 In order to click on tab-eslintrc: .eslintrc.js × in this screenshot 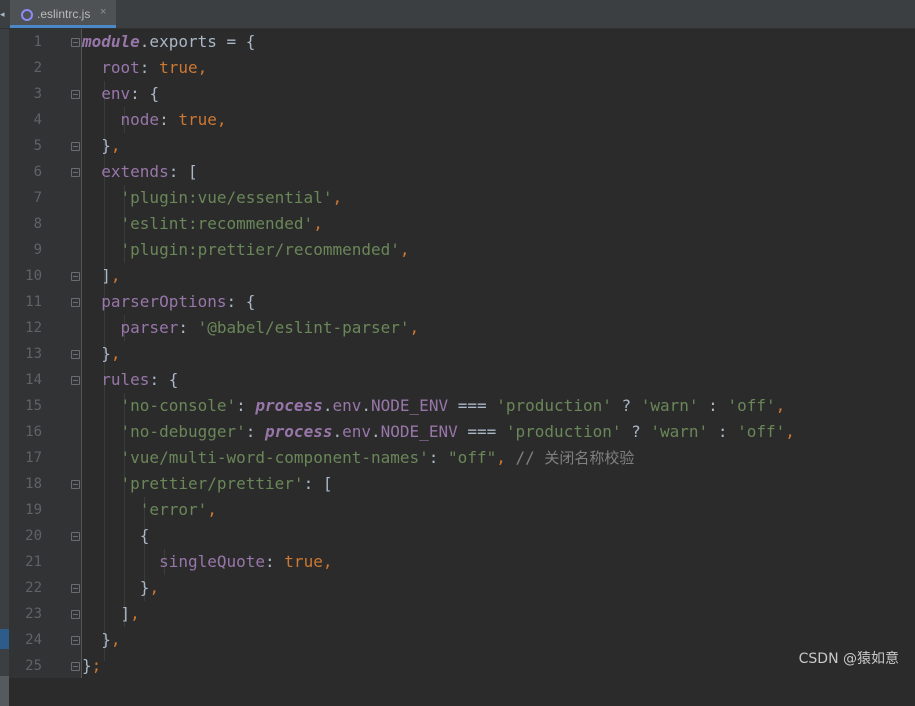, I will do `click(63, 14)`.